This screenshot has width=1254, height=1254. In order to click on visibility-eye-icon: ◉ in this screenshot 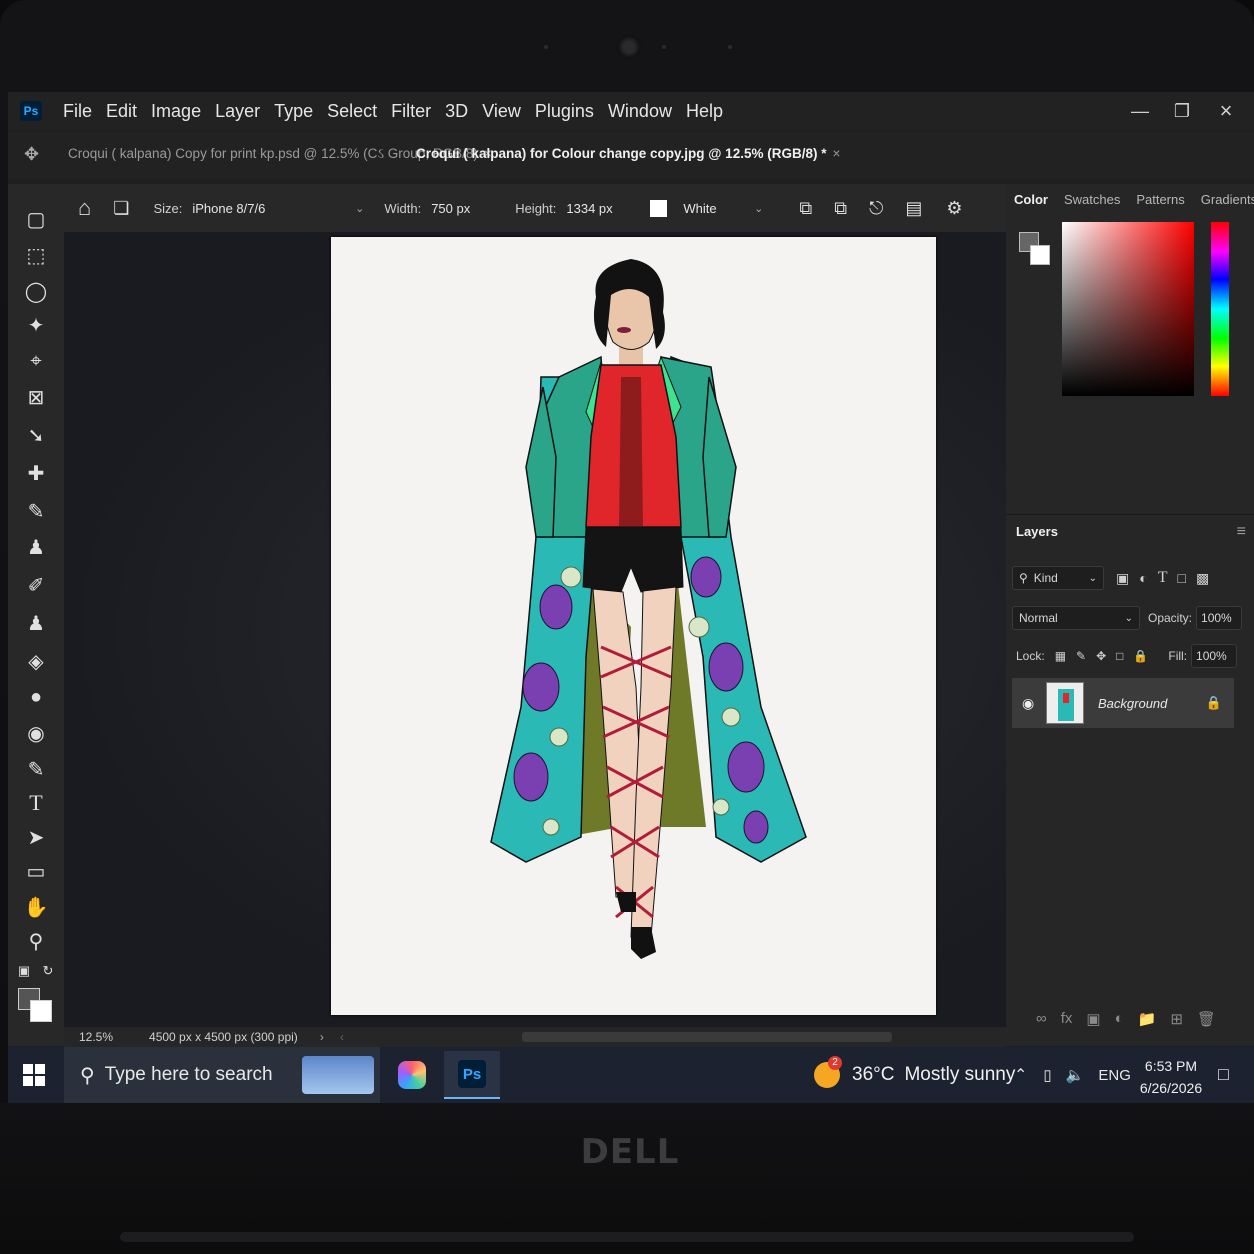, I will do `click(1028, 703)`.